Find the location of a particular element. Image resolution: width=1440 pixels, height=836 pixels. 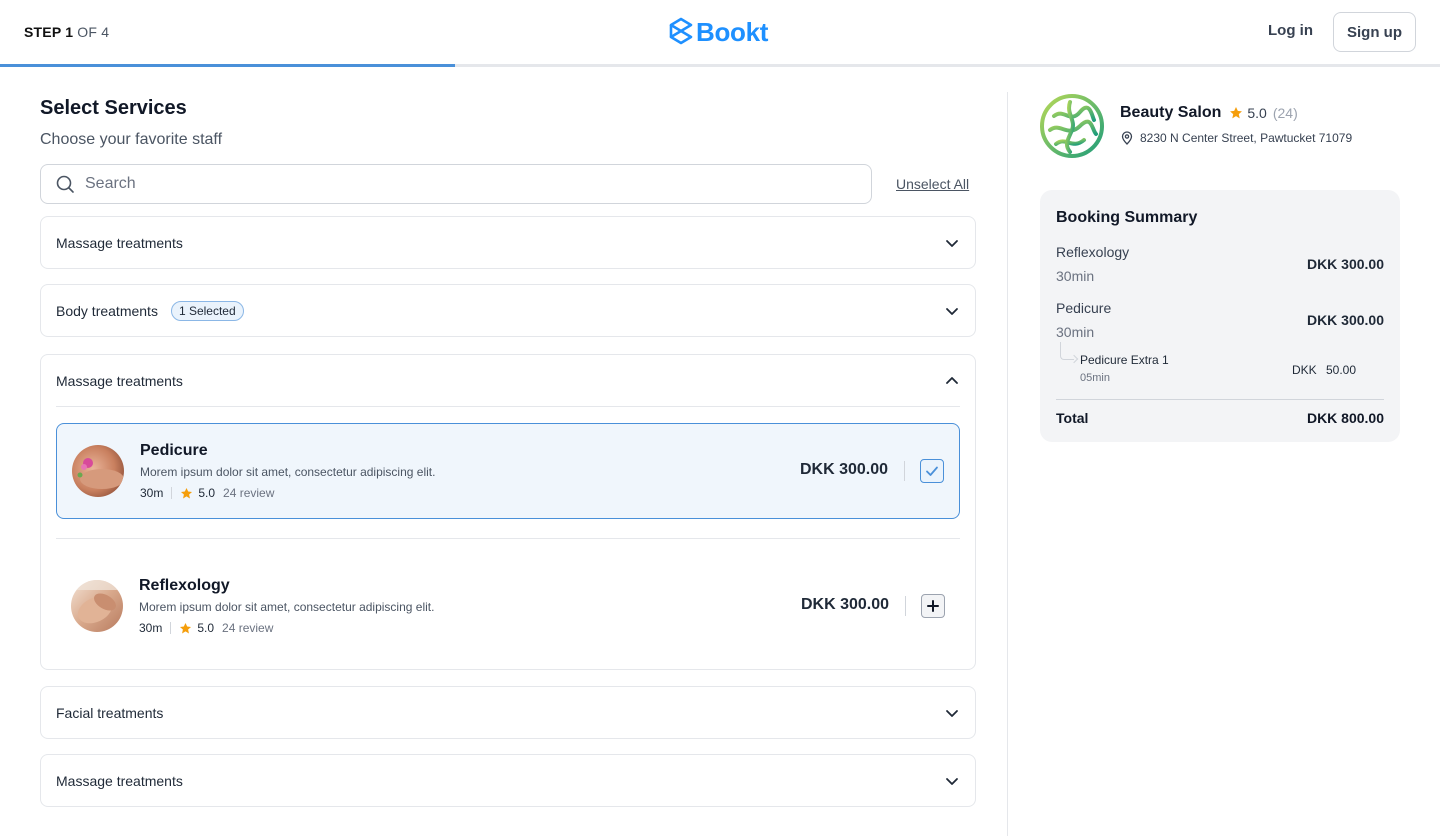

salon-rating: 5.0 (24) is located at coordinates (1263, 113).